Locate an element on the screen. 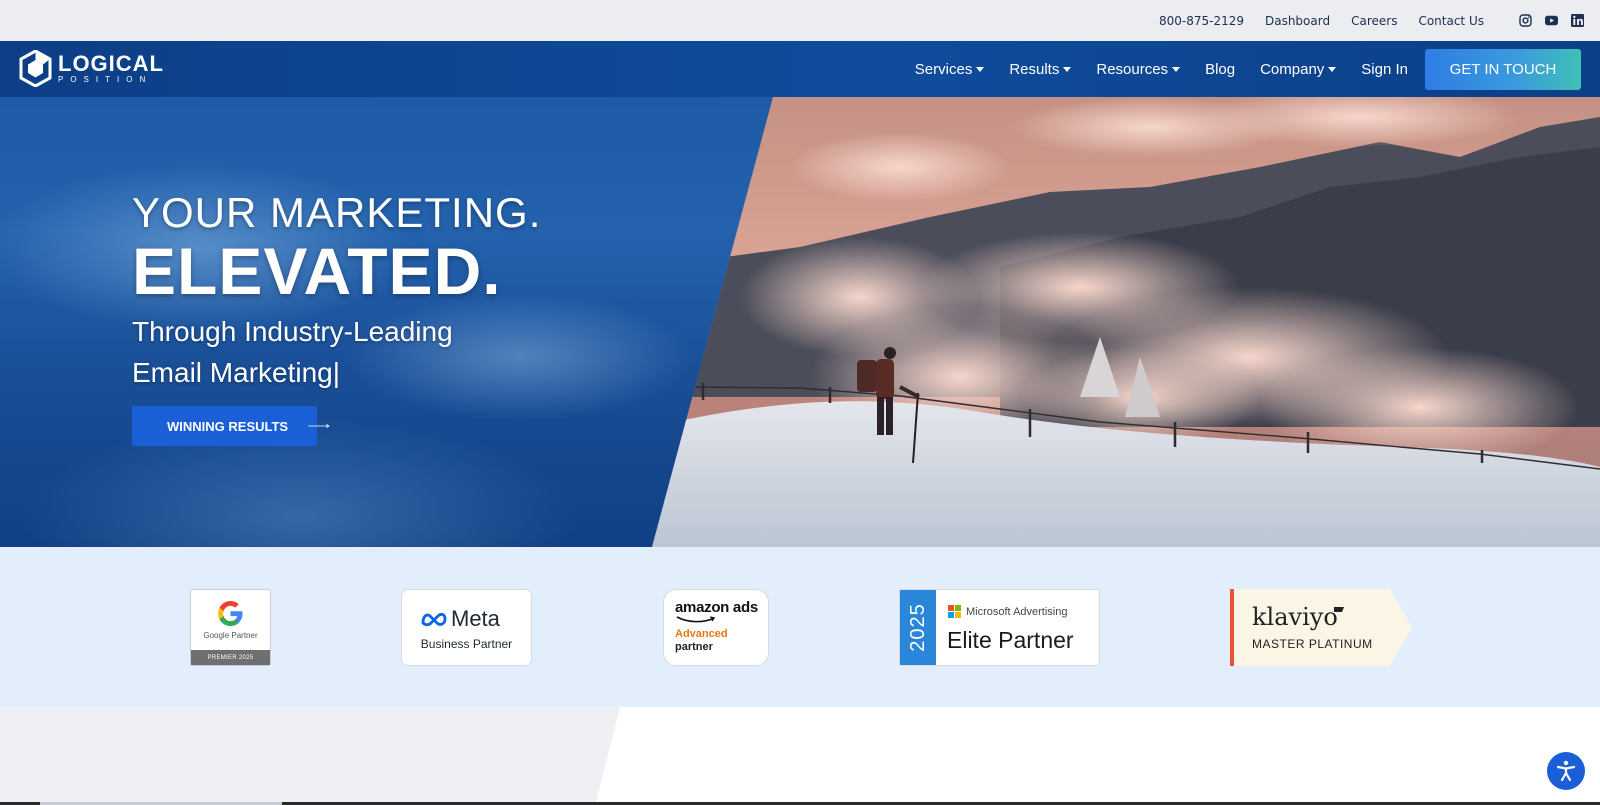 Image resolution: width=1600 pixels, height=805 pixels. get-in-touch-button: GET IN TOUCH is located at coordinates (1503, 69).